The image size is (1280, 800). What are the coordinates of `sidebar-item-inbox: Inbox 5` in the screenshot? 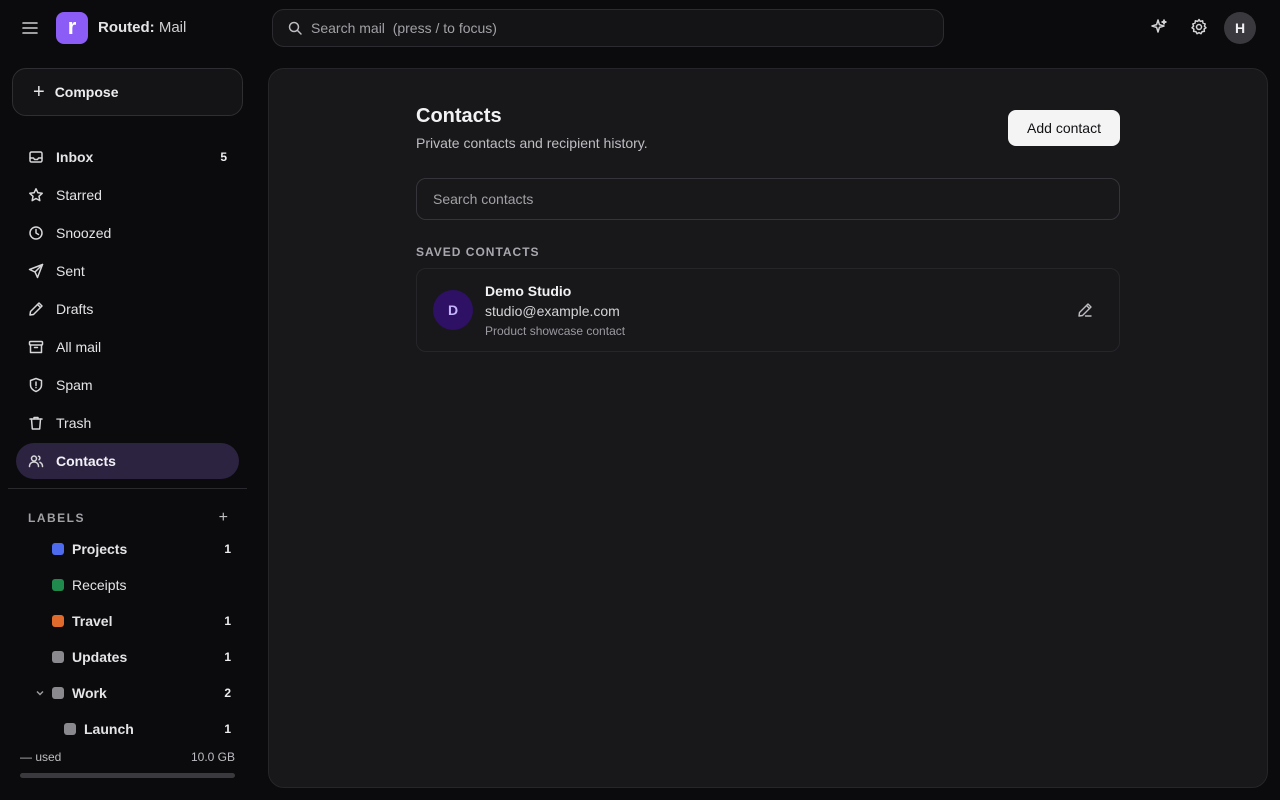 It's located at (127, 157).